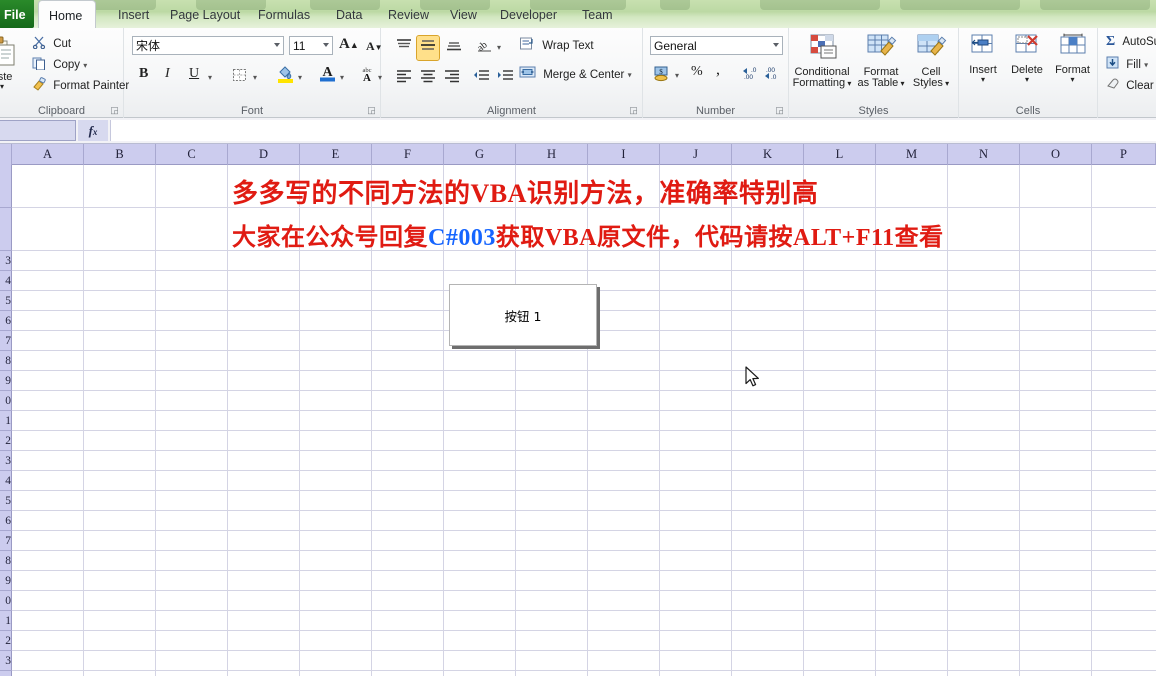 The image size is (1156, 676). What do you see at coordinates (677, 76) in the screenshot?
I see `accounting-chevron-down-icon: ▾` at bounding box center [677, 76].